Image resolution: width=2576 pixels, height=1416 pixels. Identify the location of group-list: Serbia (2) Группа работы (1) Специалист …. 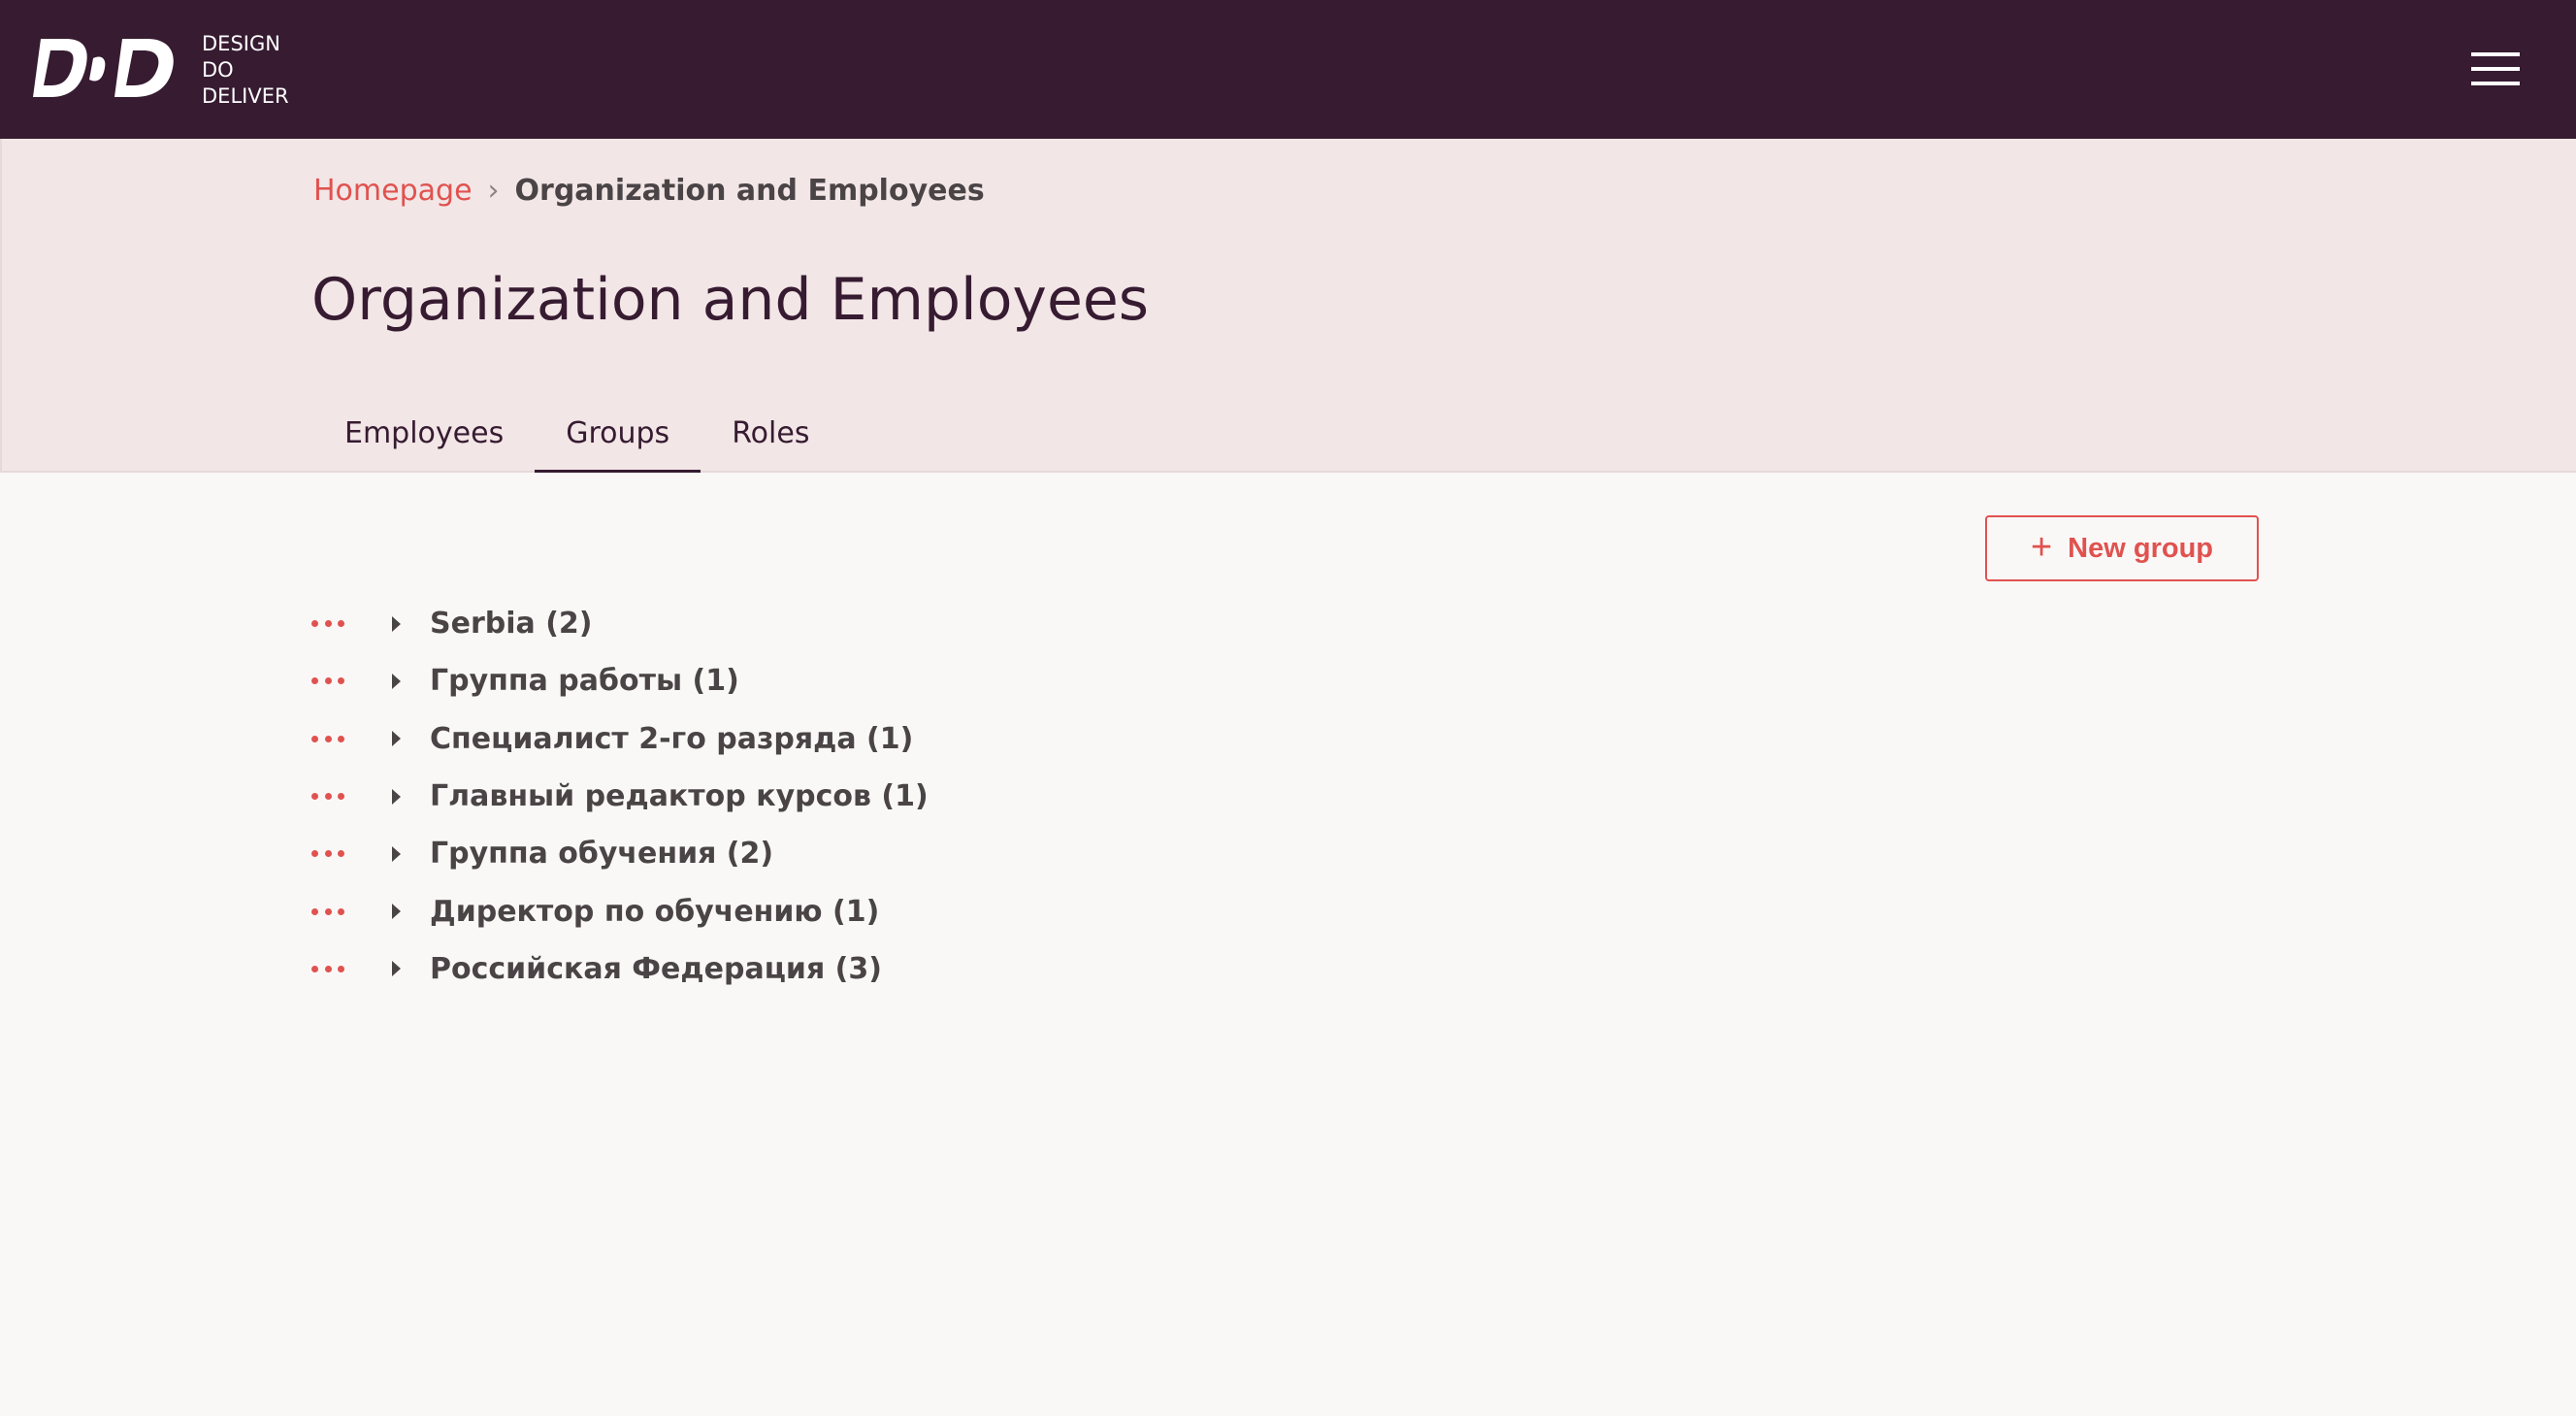
(620, 796).